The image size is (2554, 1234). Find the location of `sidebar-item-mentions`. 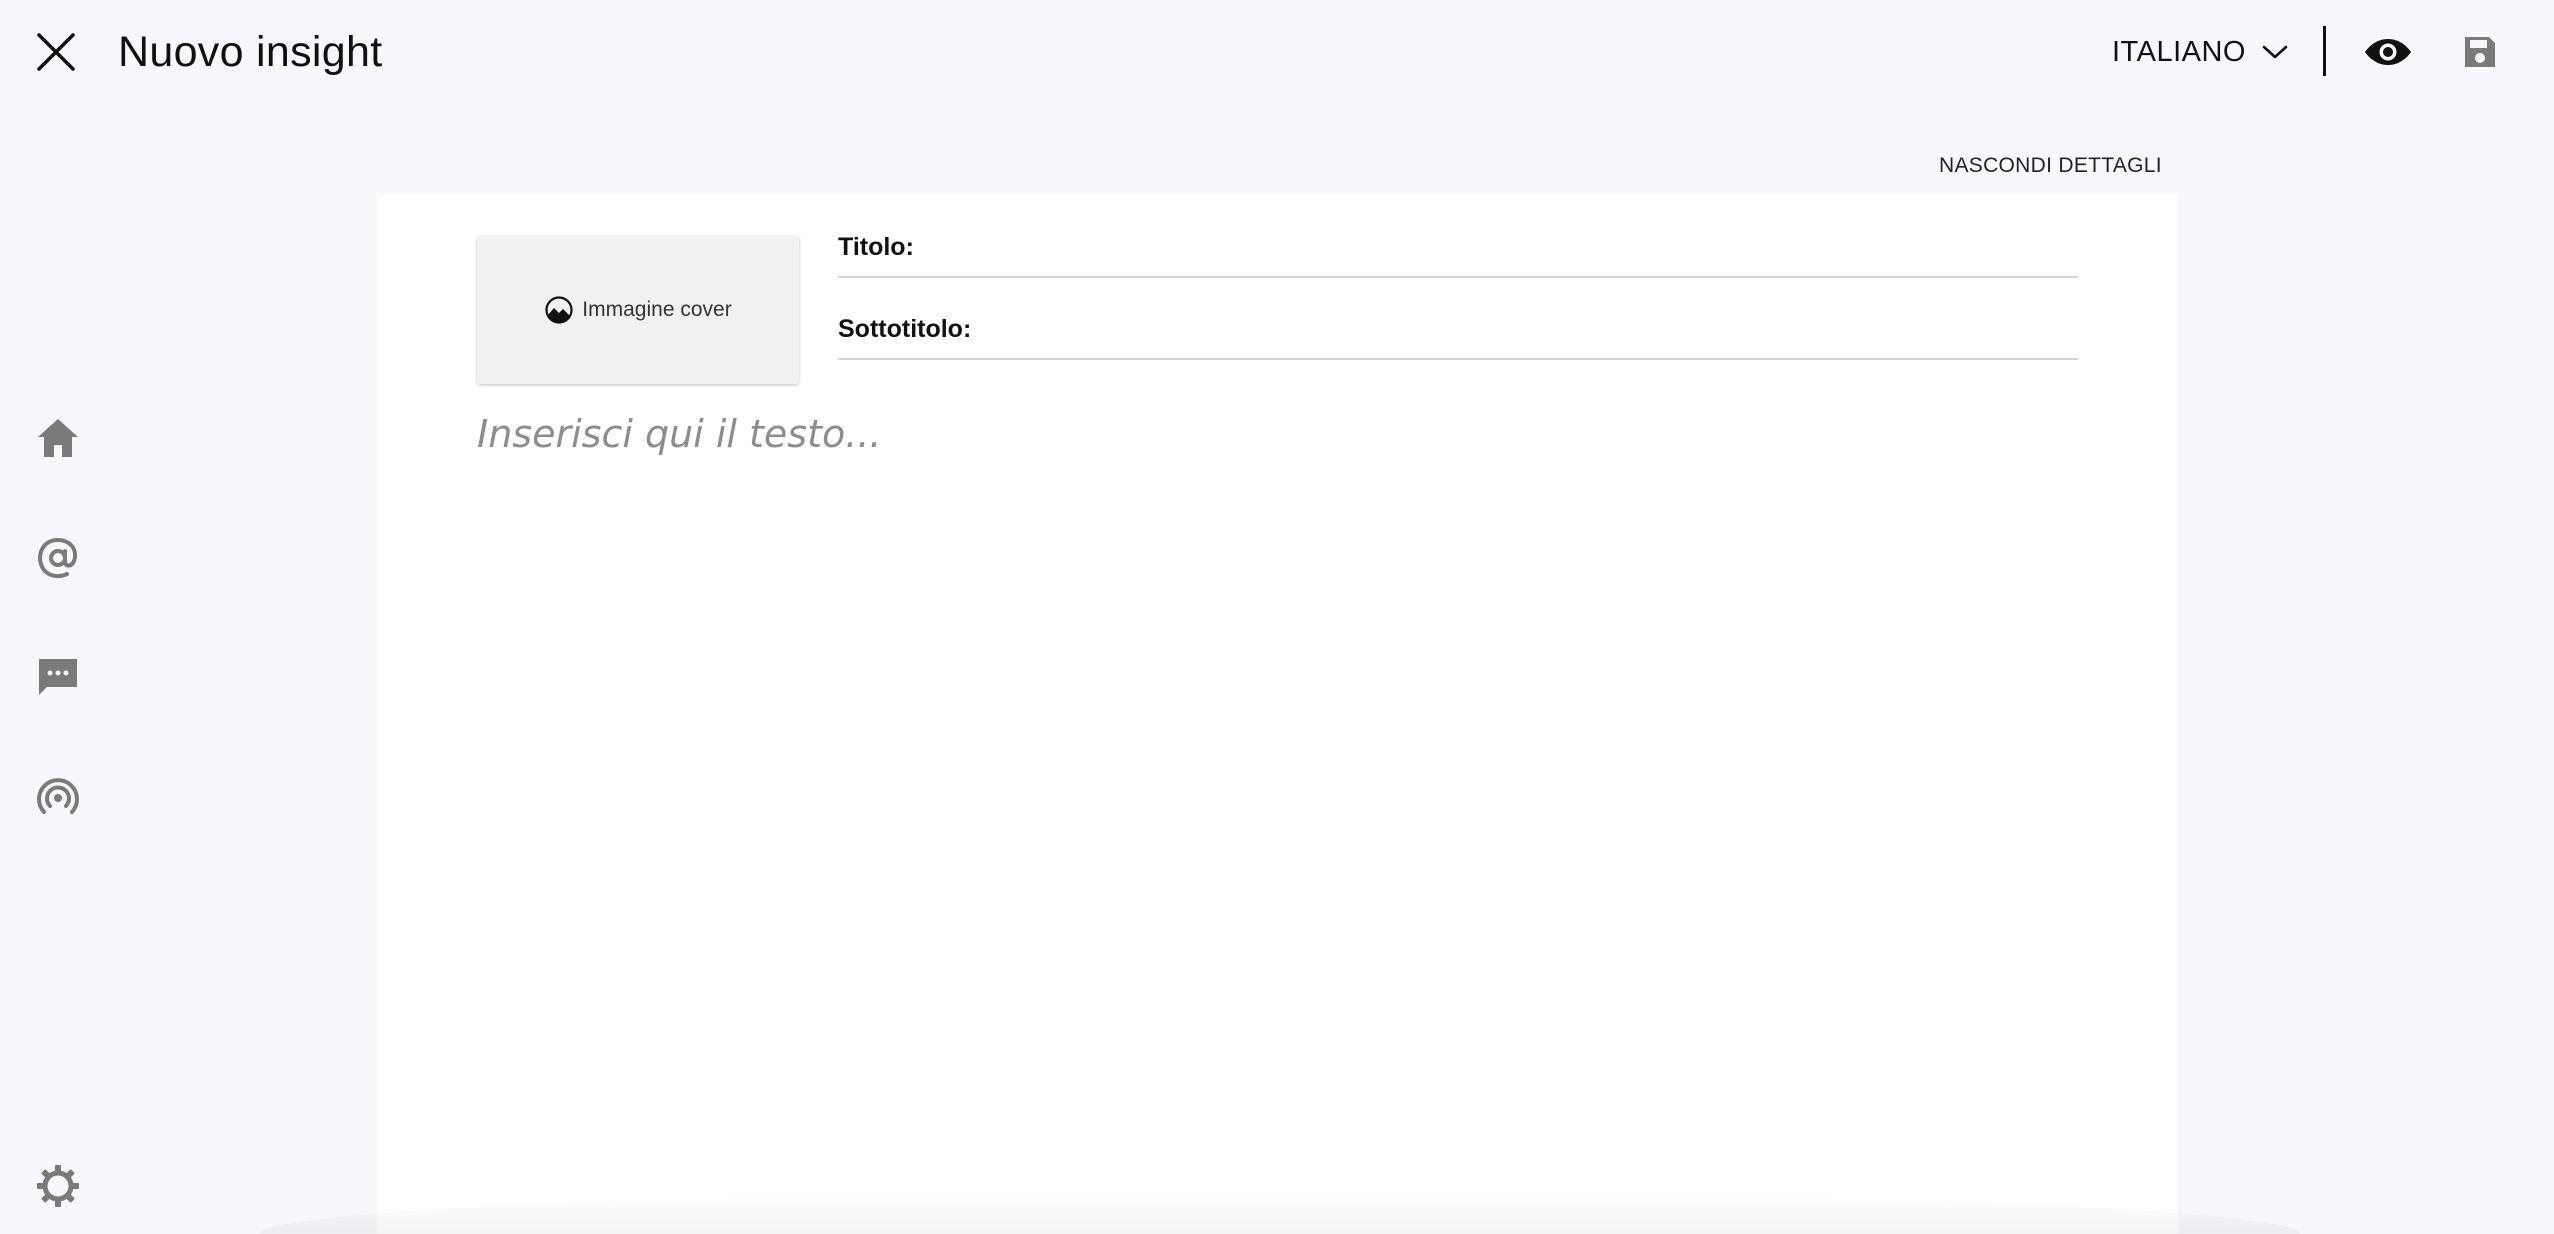

sidebar-item-mentions is located at coordinates (58, 558).